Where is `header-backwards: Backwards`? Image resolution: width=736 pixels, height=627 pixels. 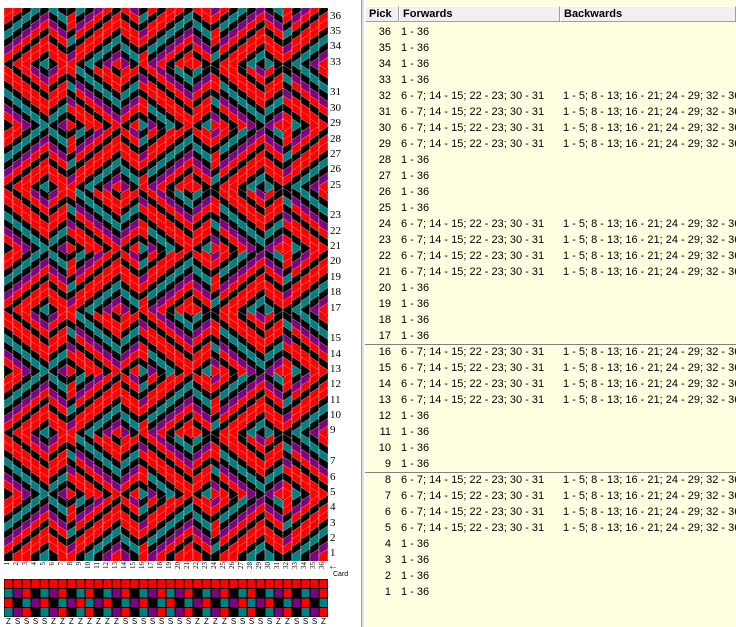 header-backwards: Backwards is located at coordinates (648, 14).